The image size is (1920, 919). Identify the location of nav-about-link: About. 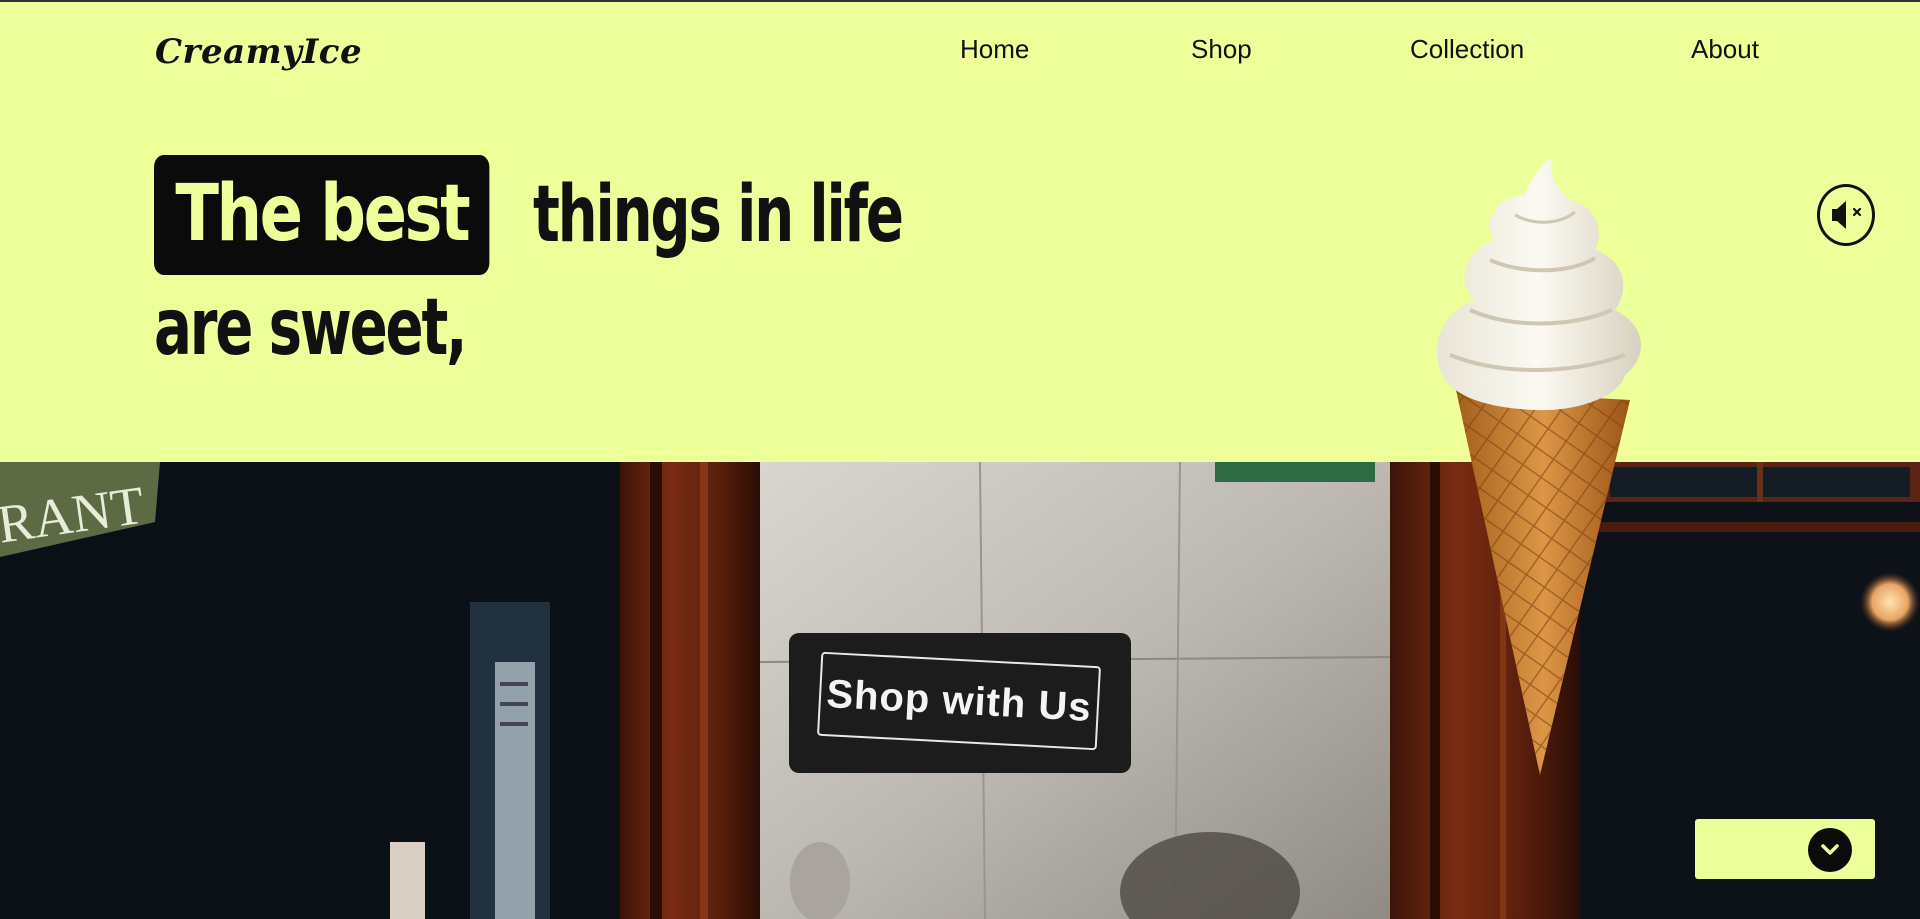
(1725, 49).